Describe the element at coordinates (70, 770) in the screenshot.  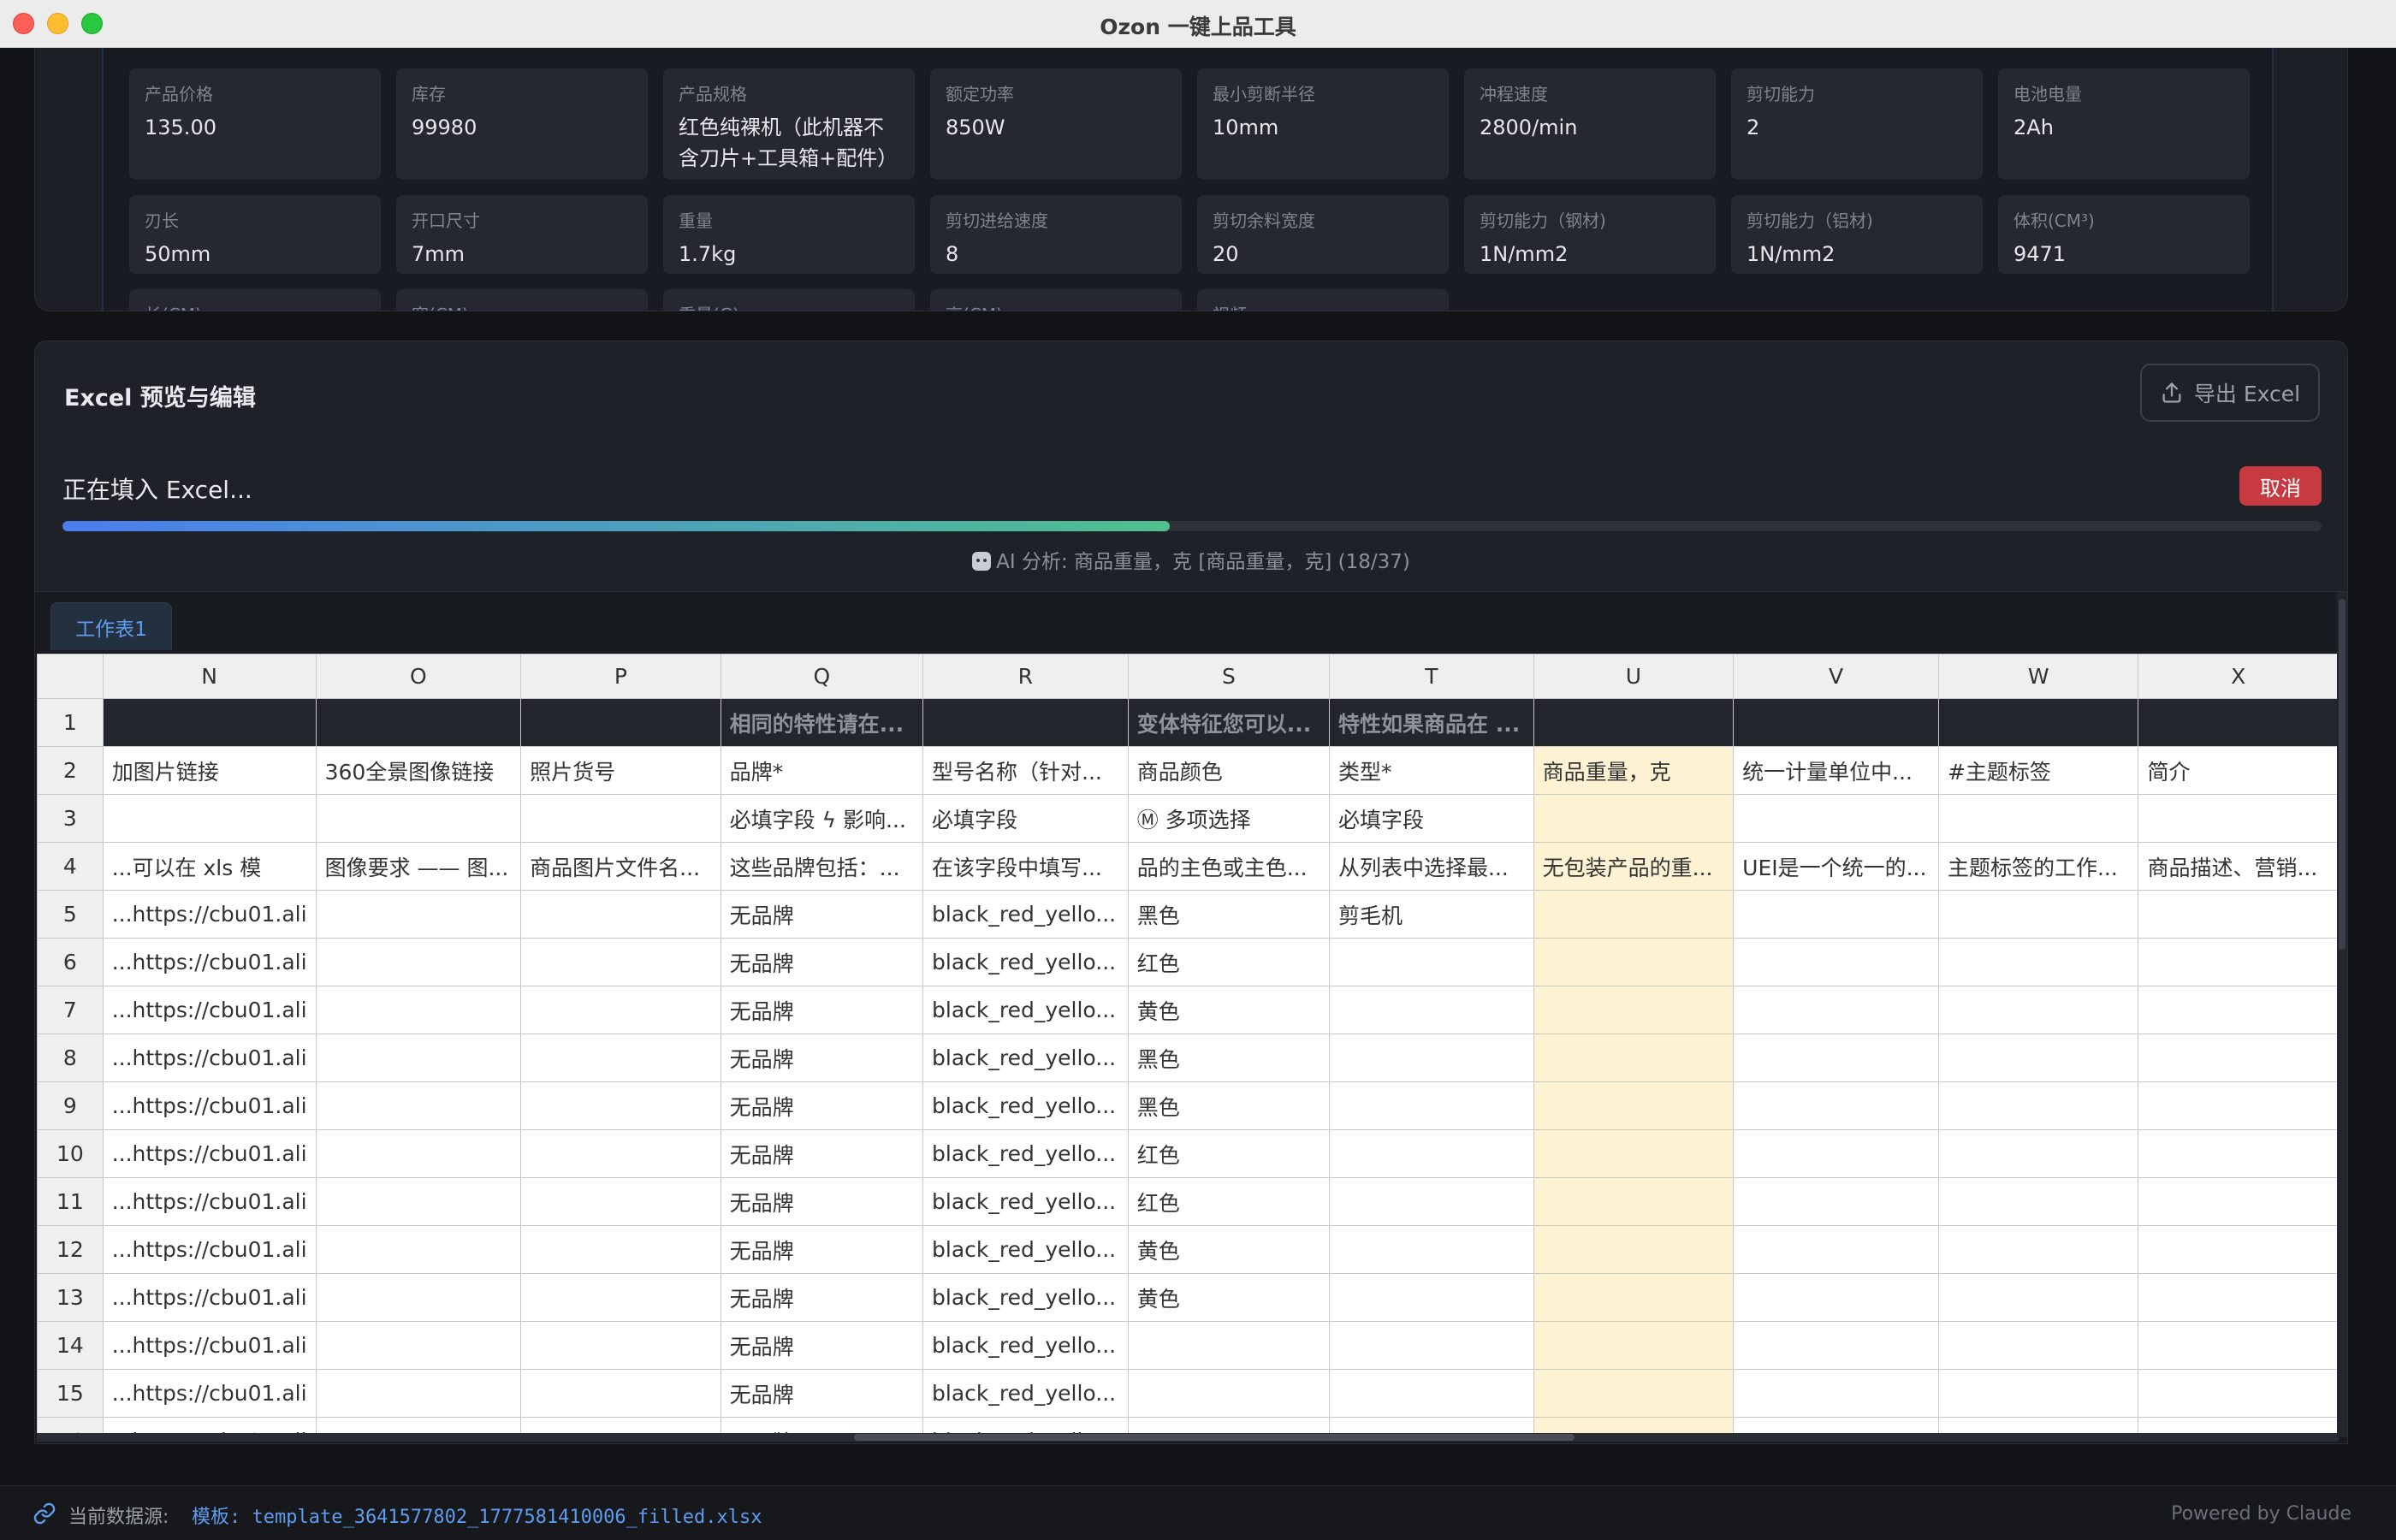
I see `row-number: 2` at that location.